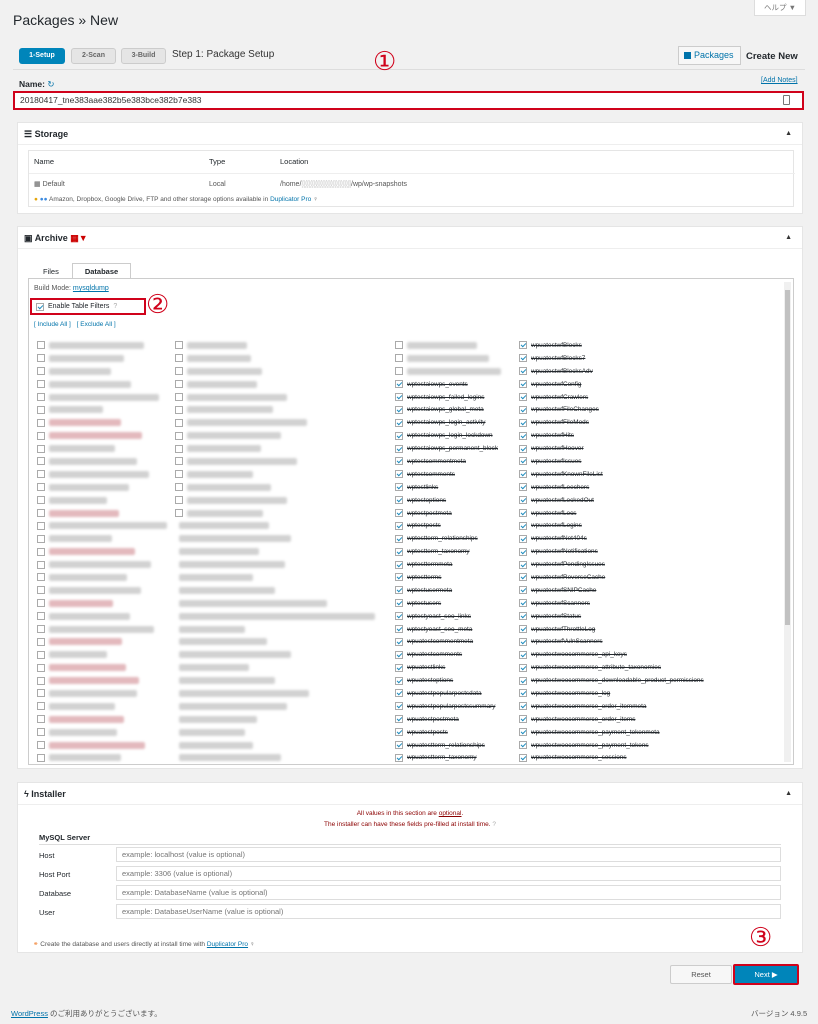  Describe the element at coordinates (787, 522) in the screenshot. I see `table-list-scrollbar` at that location.